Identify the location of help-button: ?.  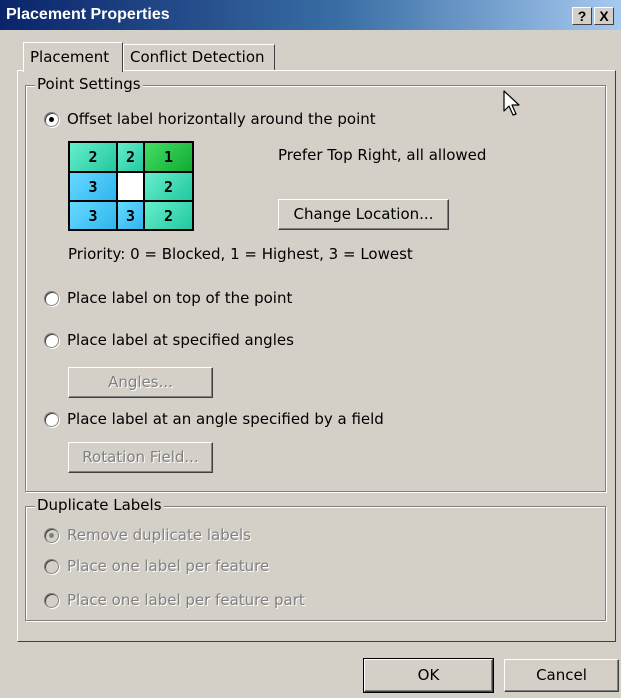
(582, 16).